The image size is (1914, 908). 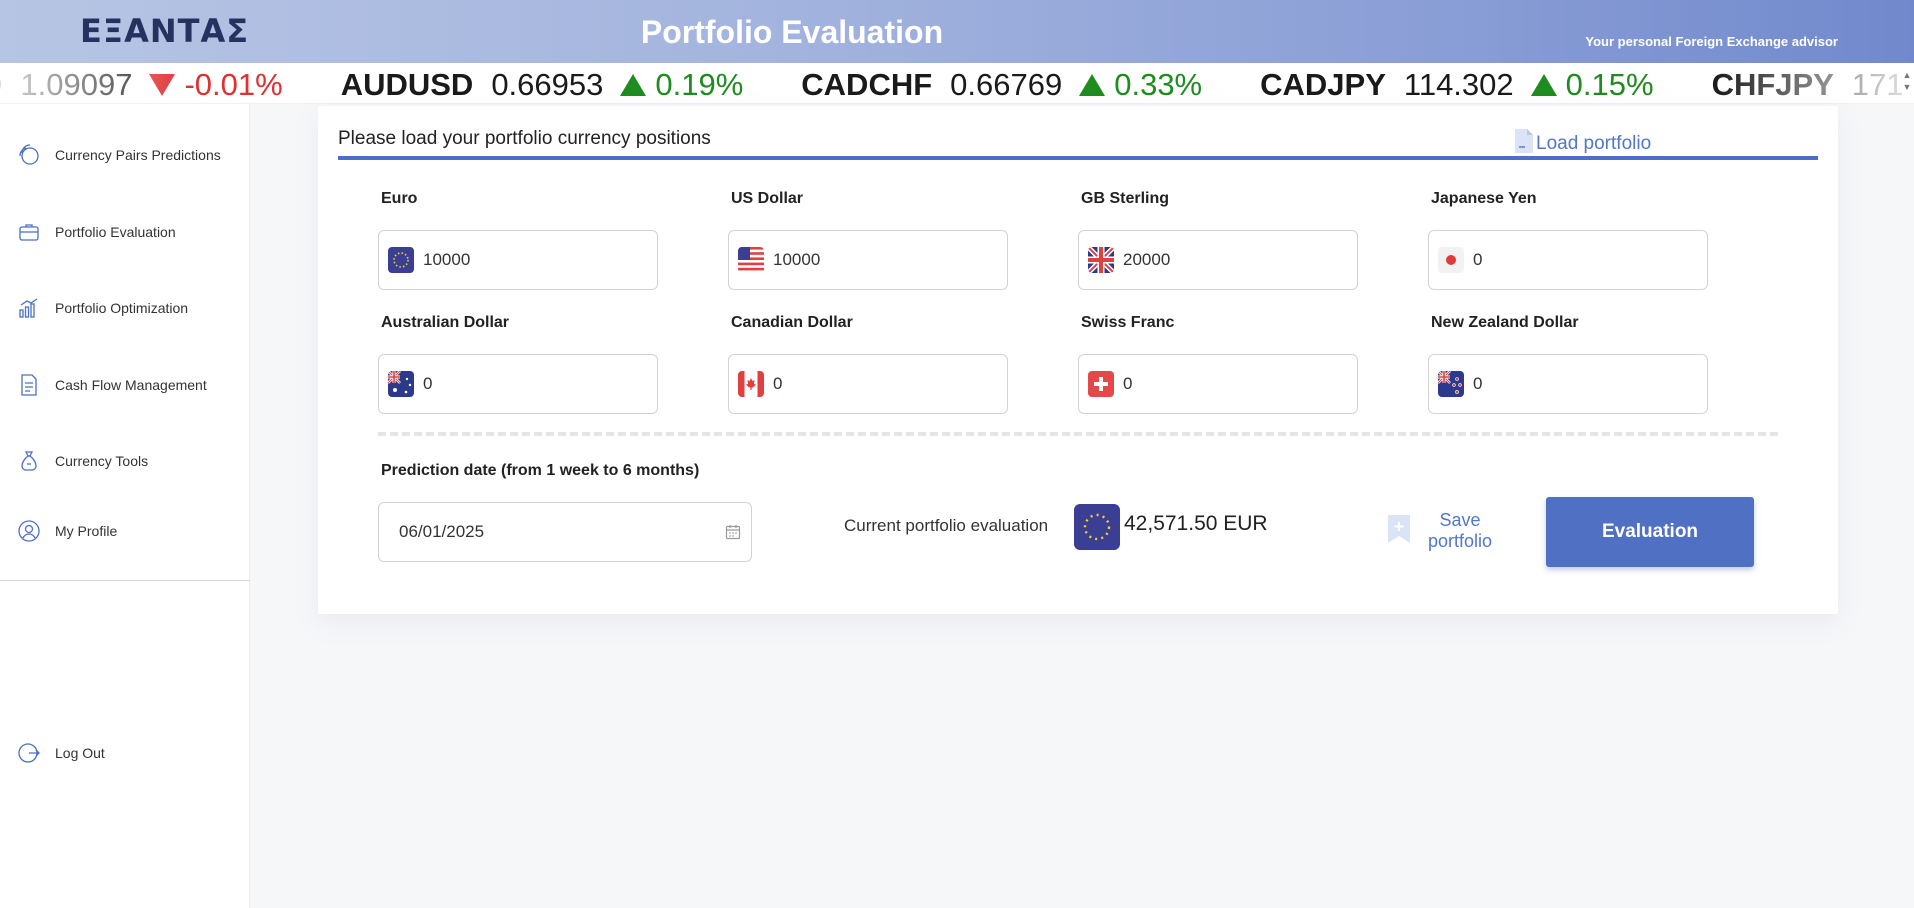 What do you see at coordinates (407, 84) in the screenshot?
I see `ticker-symbol: AUDUSD` at bounding box center [407, 84].